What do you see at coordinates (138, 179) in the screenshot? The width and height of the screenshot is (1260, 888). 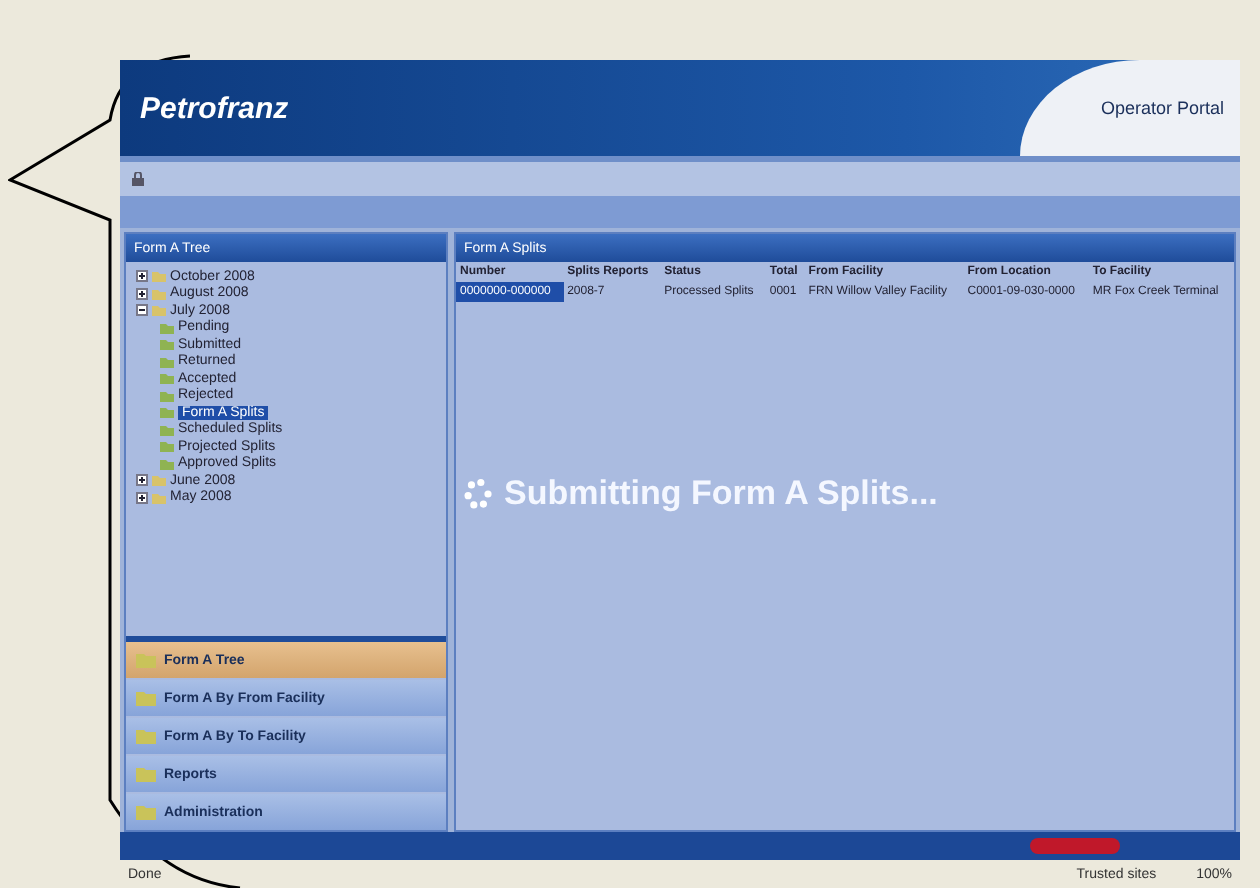 I see `lock-icon` at bounding box center [138, 179].